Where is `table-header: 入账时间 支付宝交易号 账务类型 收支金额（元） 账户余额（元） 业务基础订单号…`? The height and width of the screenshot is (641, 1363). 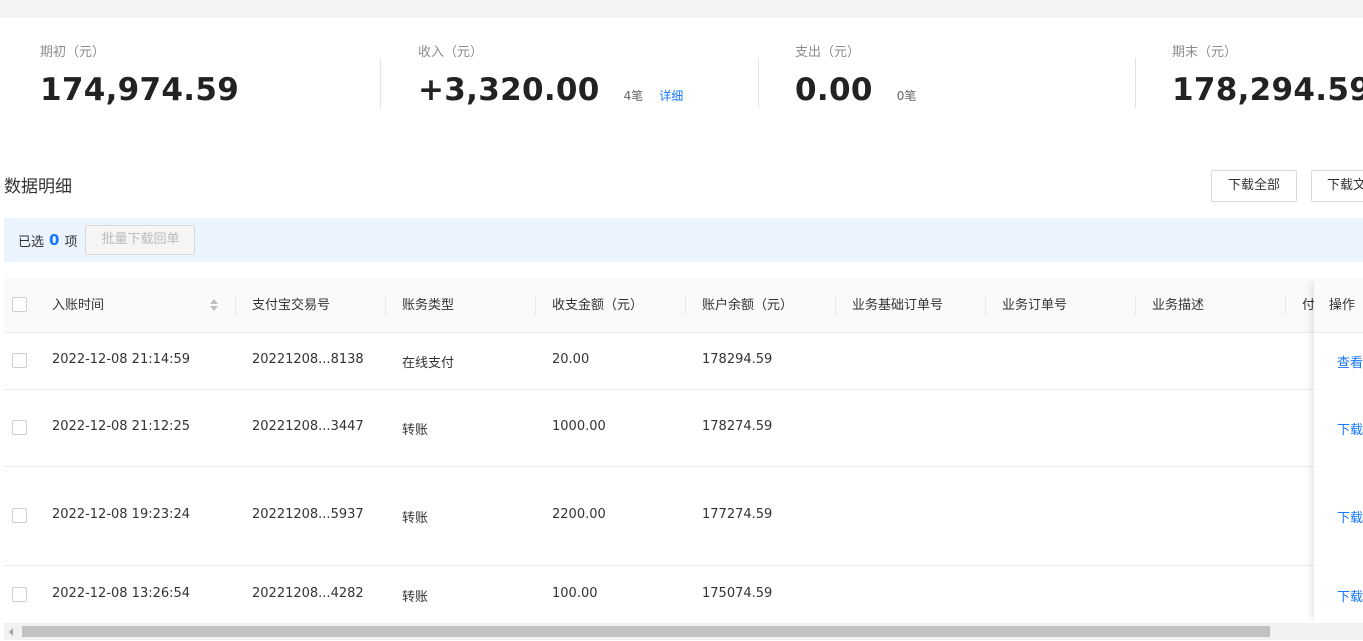
table-header: 入账时间 支付宝交易号 账务类型 收支金额（元） 账户余额（元） 业务基础订单号… is located at coordinates (683, 305).